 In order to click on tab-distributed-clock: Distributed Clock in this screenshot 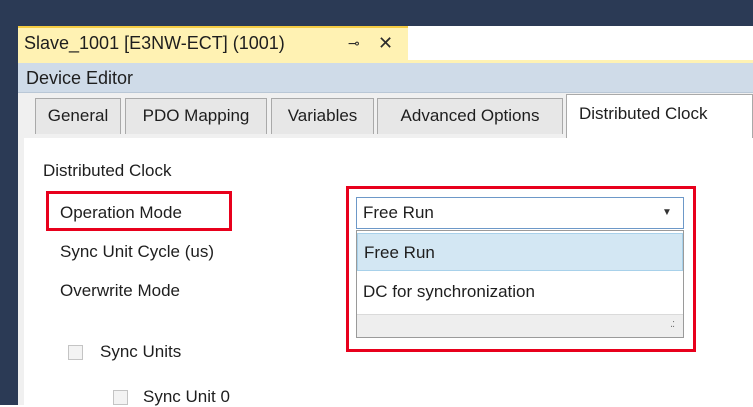, I will do `click(659, 116)`.